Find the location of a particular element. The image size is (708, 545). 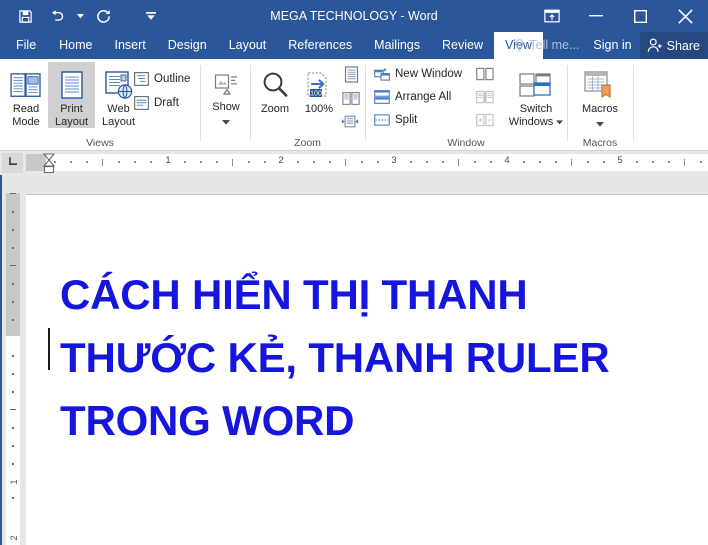

view-side-by-side-button is located at coordinates (485, 74).